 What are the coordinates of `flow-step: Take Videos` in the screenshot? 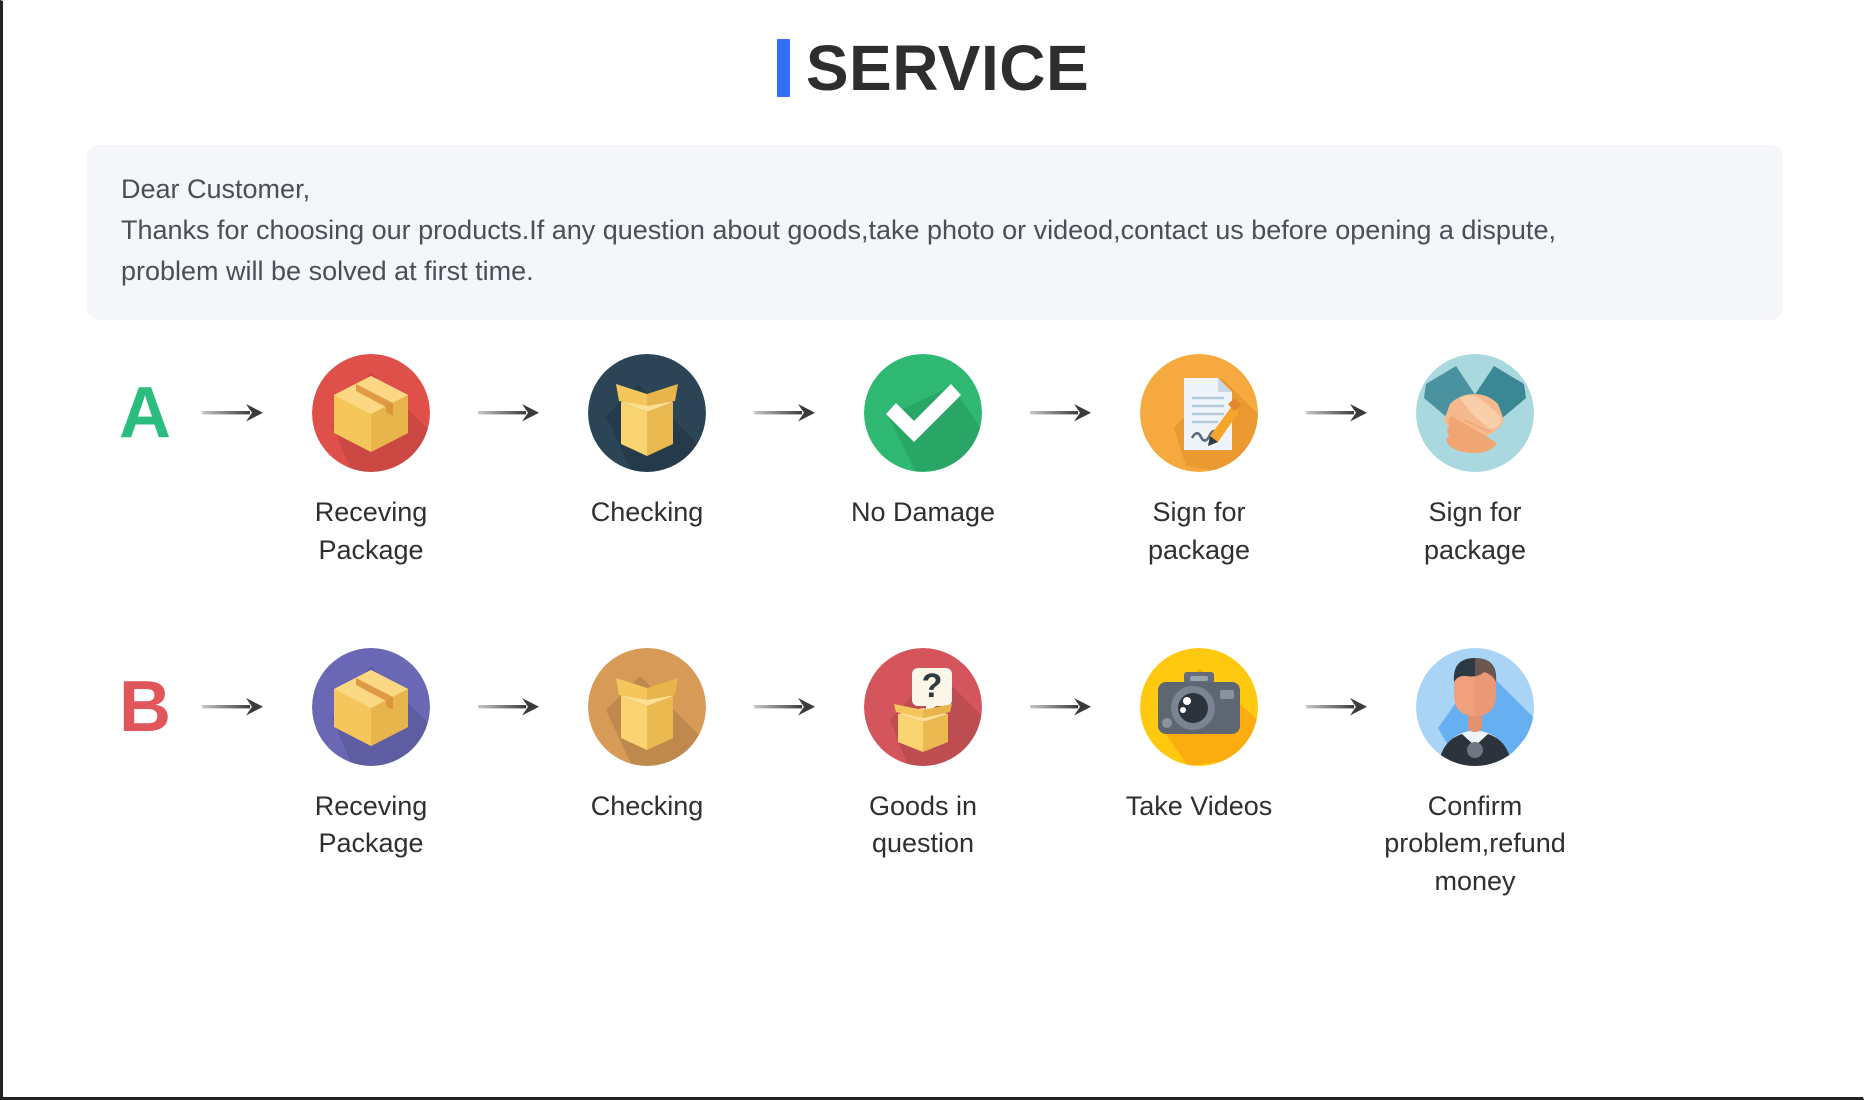 It's located at (1199, 736).